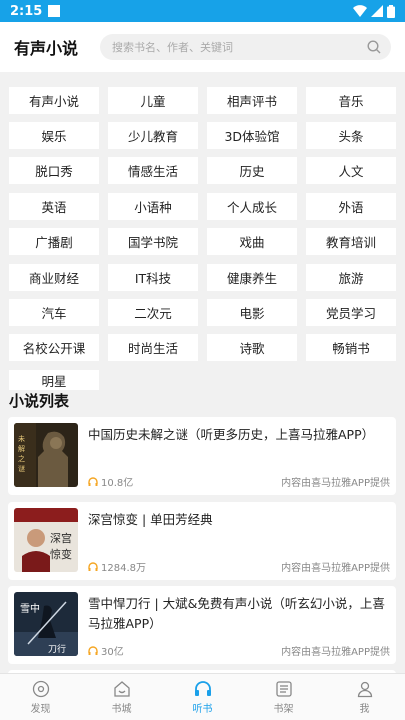 The width and height of the screenshot is (405, 720). What do you see at coordinates (283, 709) in the screenshot?
I see `nav-label: 书架` at bounding box center [283, 709].